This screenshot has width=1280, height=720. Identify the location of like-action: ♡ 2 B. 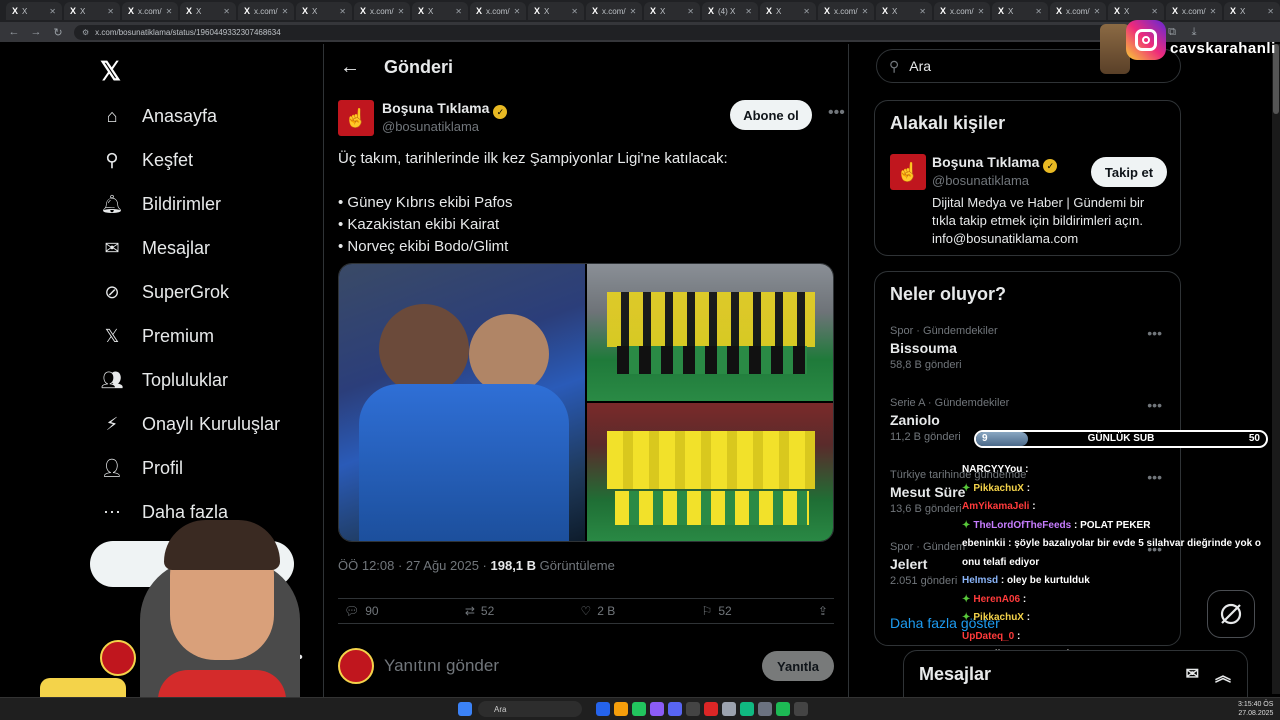
(598, 611).